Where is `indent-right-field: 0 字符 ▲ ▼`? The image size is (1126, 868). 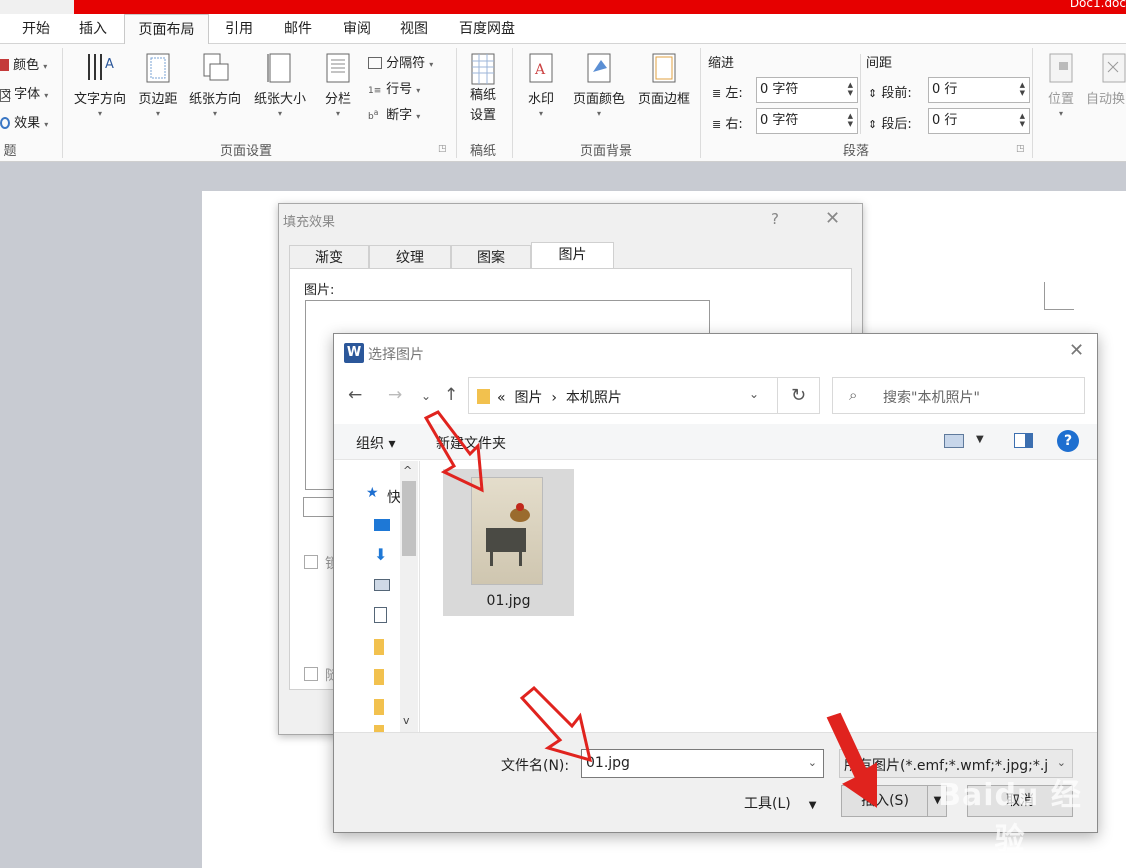 indent-right-field: 0 字符 ▲ ▼ is located at coordinates (807, 121).